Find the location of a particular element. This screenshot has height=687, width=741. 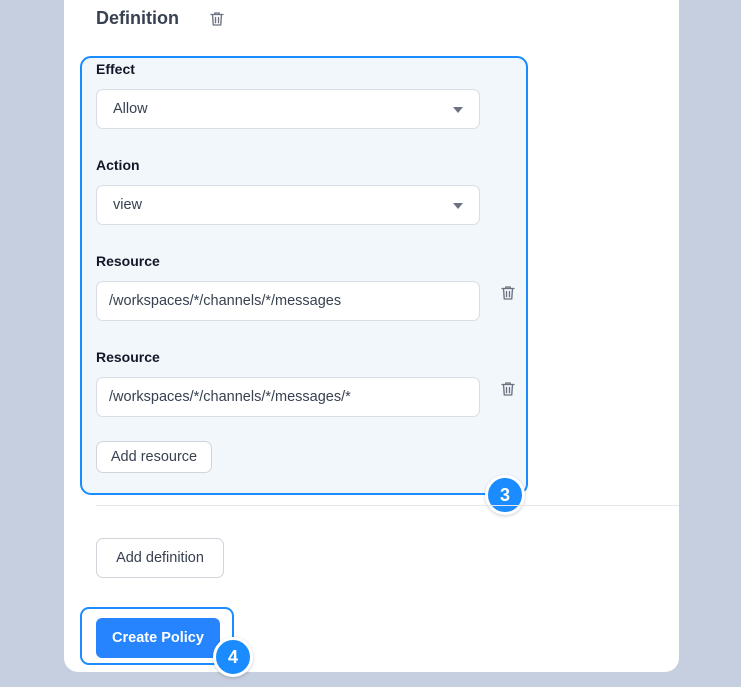

resource-label-1: Resource is located at coordinates (128, 261).